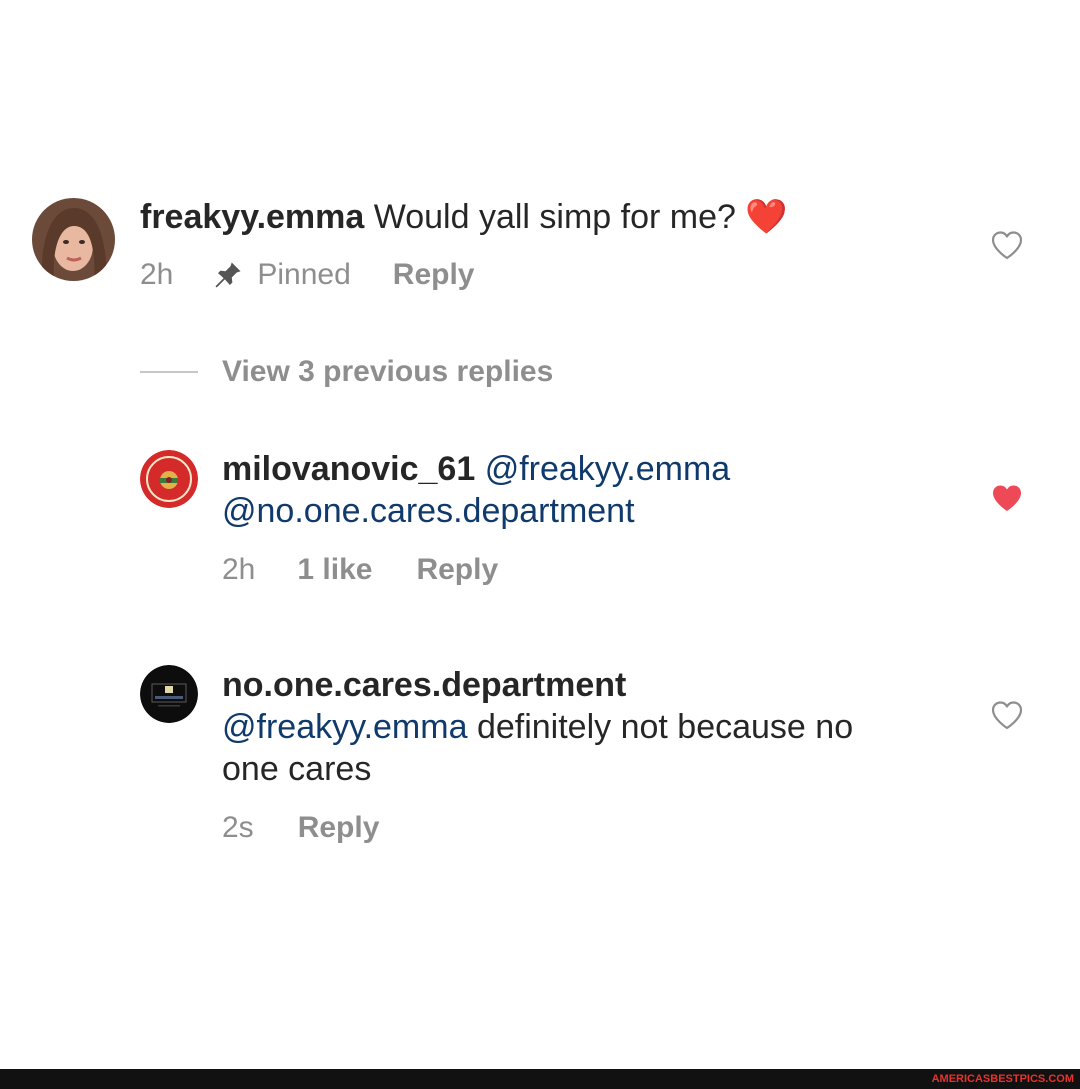 The width and height of the screenshot is (1080, 1089). I want to click on view-replies-label: View 3 previous replies, so click(387, 372).